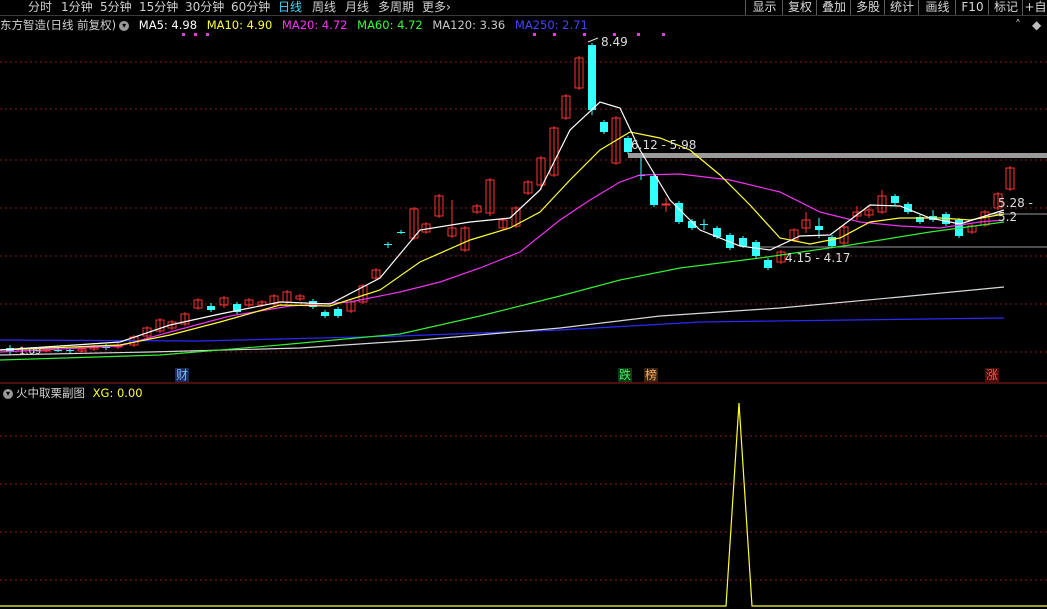 This screenshot has width=1047, height=609. Describe the element at coordinates (614, 42) in the screenshot. I see `high-price-label: 8.49` at that location.